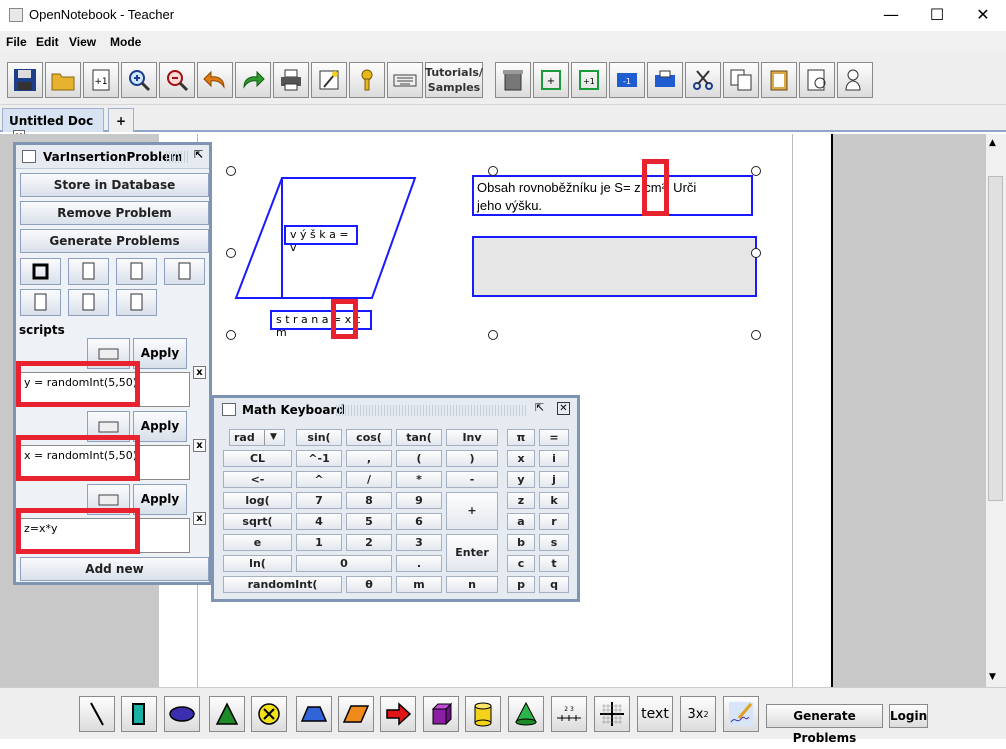 The height and width of the screenshot is (749, 1006). What do you see at coordinates (891, 15) in the screenshot?
I see `minimize-button: —` at bounding box center [891, 15].